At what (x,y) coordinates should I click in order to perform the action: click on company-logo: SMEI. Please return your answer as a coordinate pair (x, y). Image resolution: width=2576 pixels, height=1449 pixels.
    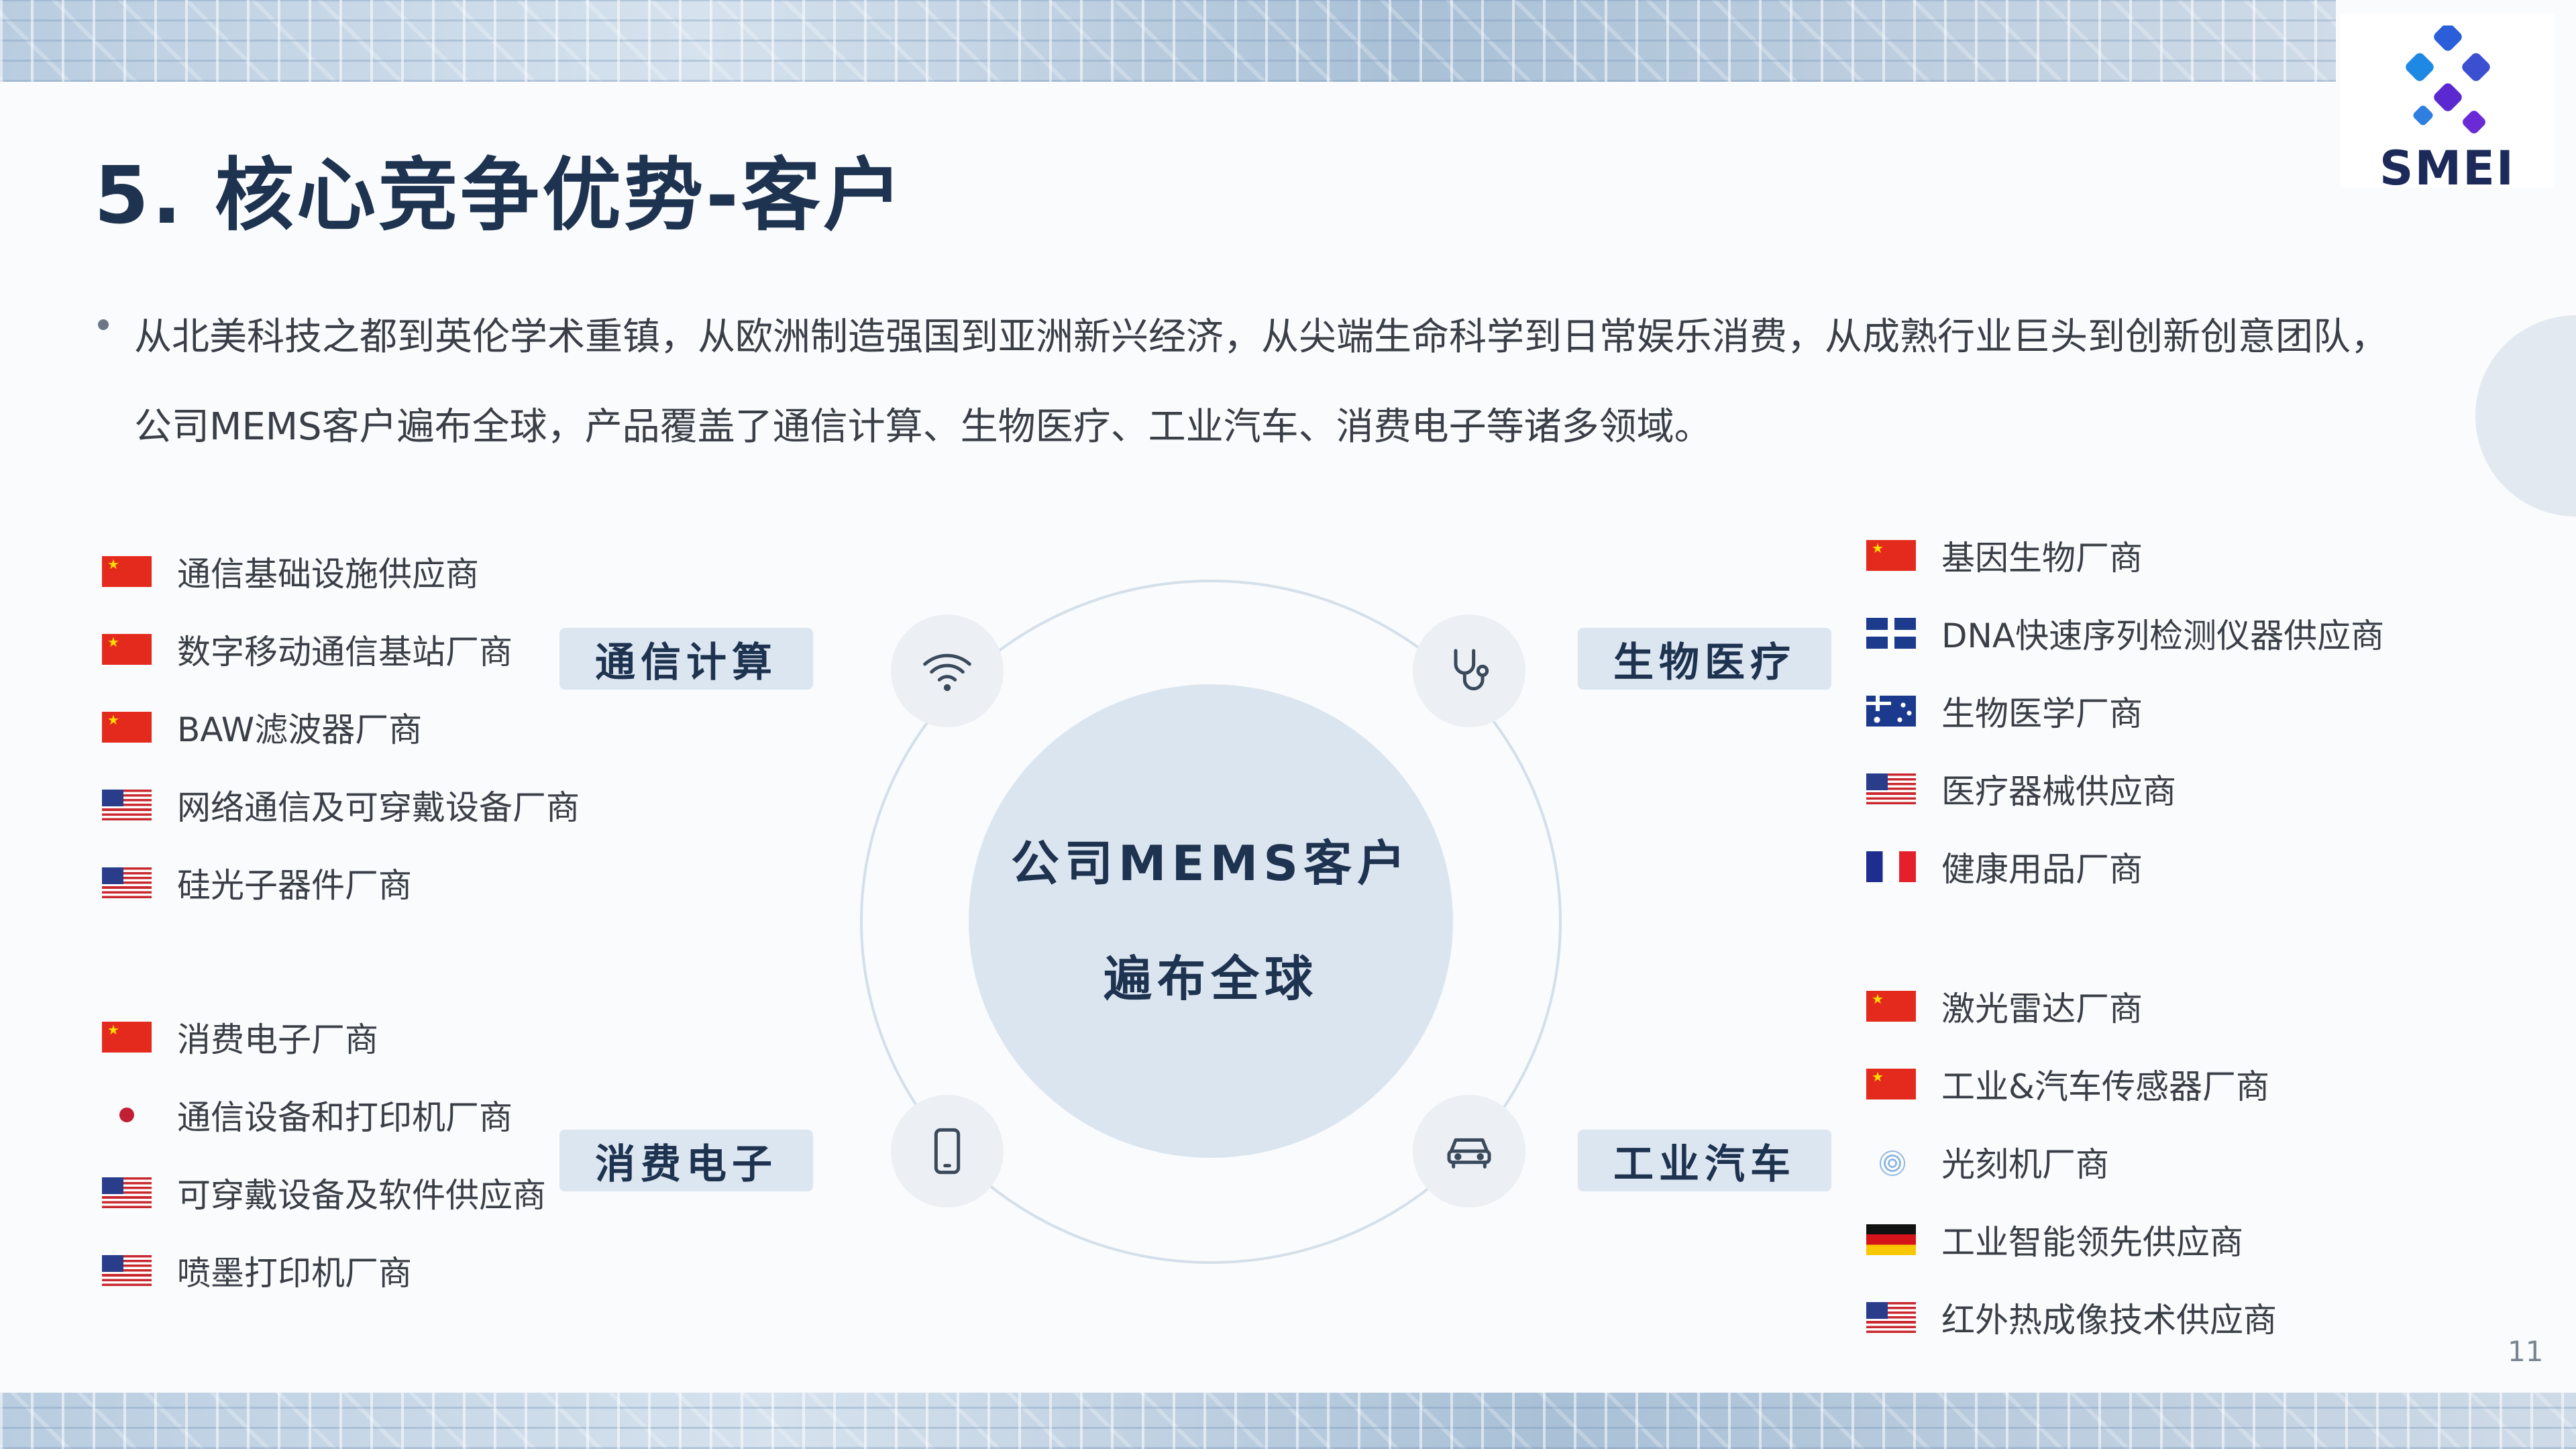
    Looking at the image, I should click on (2447, 104).